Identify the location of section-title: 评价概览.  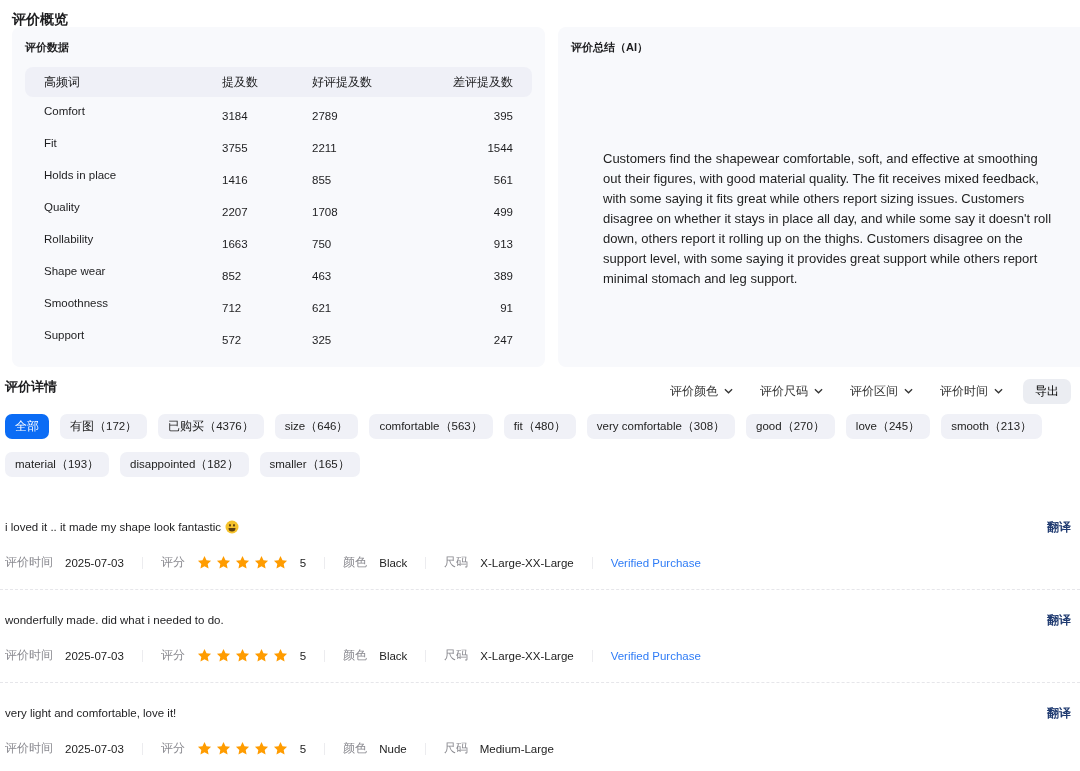
(39, 18).